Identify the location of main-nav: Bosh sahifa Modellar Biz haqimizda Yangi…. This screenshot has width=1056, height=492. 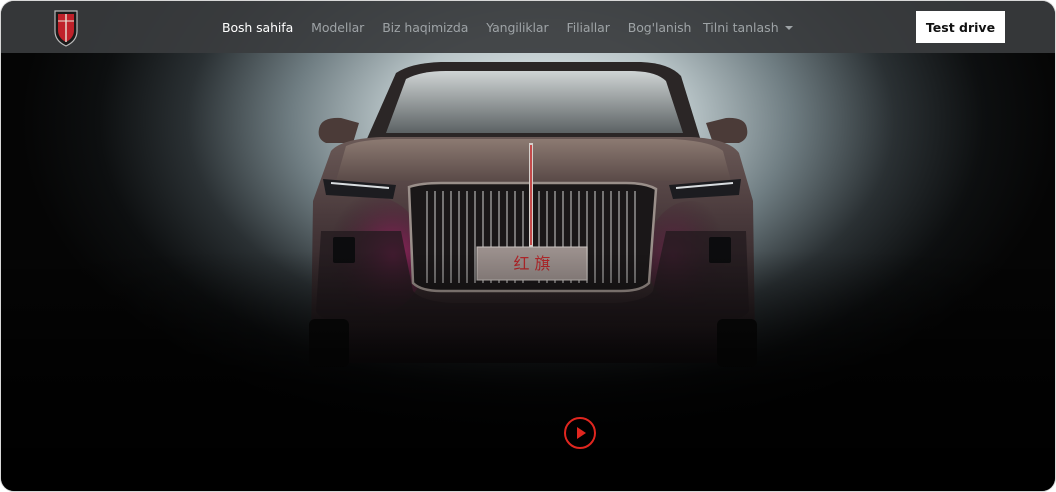
(465, 27).